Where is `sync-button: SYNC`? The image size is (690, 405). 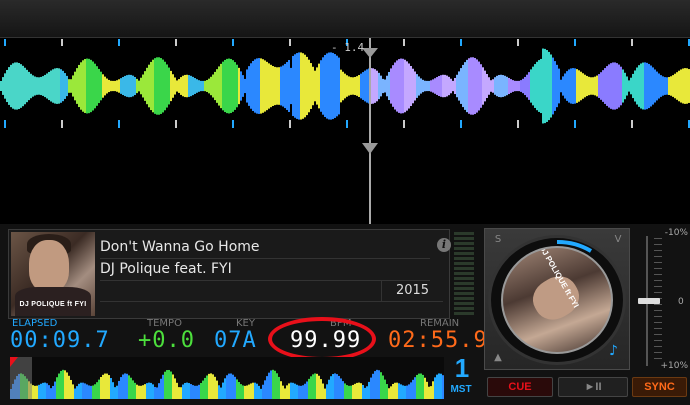 sync-button: SYNC is located at coordinates (659, 387).